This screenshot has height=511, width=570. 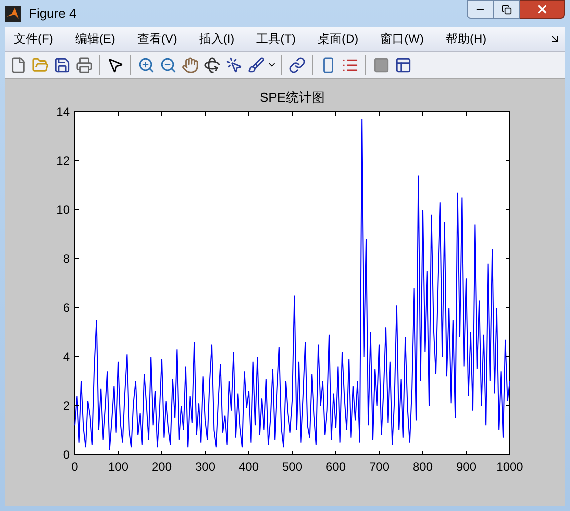 I want to click on menu-item: 文件(F), so click(x=33, y=39).